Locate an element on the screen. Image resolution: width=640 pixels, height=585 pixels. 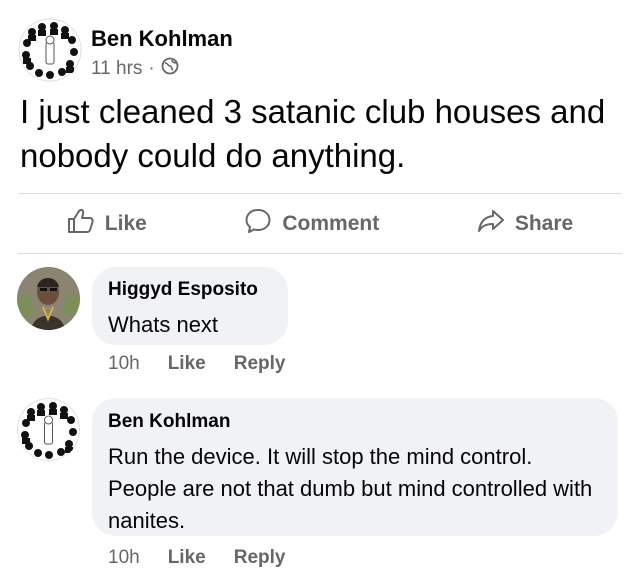
reply-timestamp: 10h is located at coordinates (124, 558).